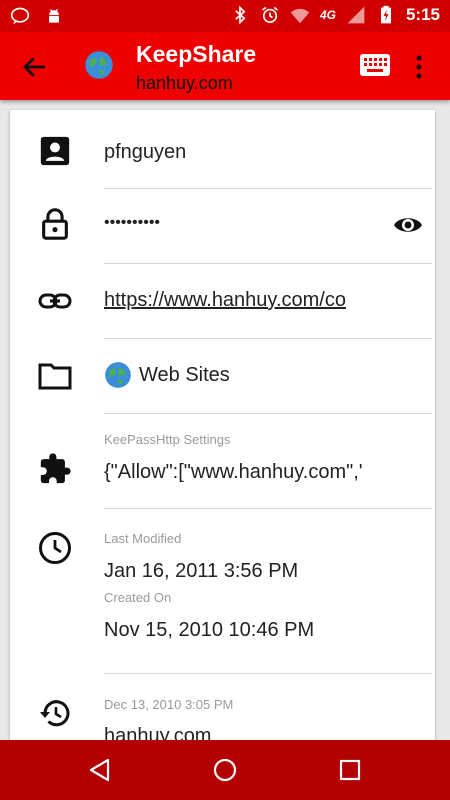  What do you see at coordinates (422, 14) in the screenshot?
I see `clock: 5:15` at bounding box center [422, 14].